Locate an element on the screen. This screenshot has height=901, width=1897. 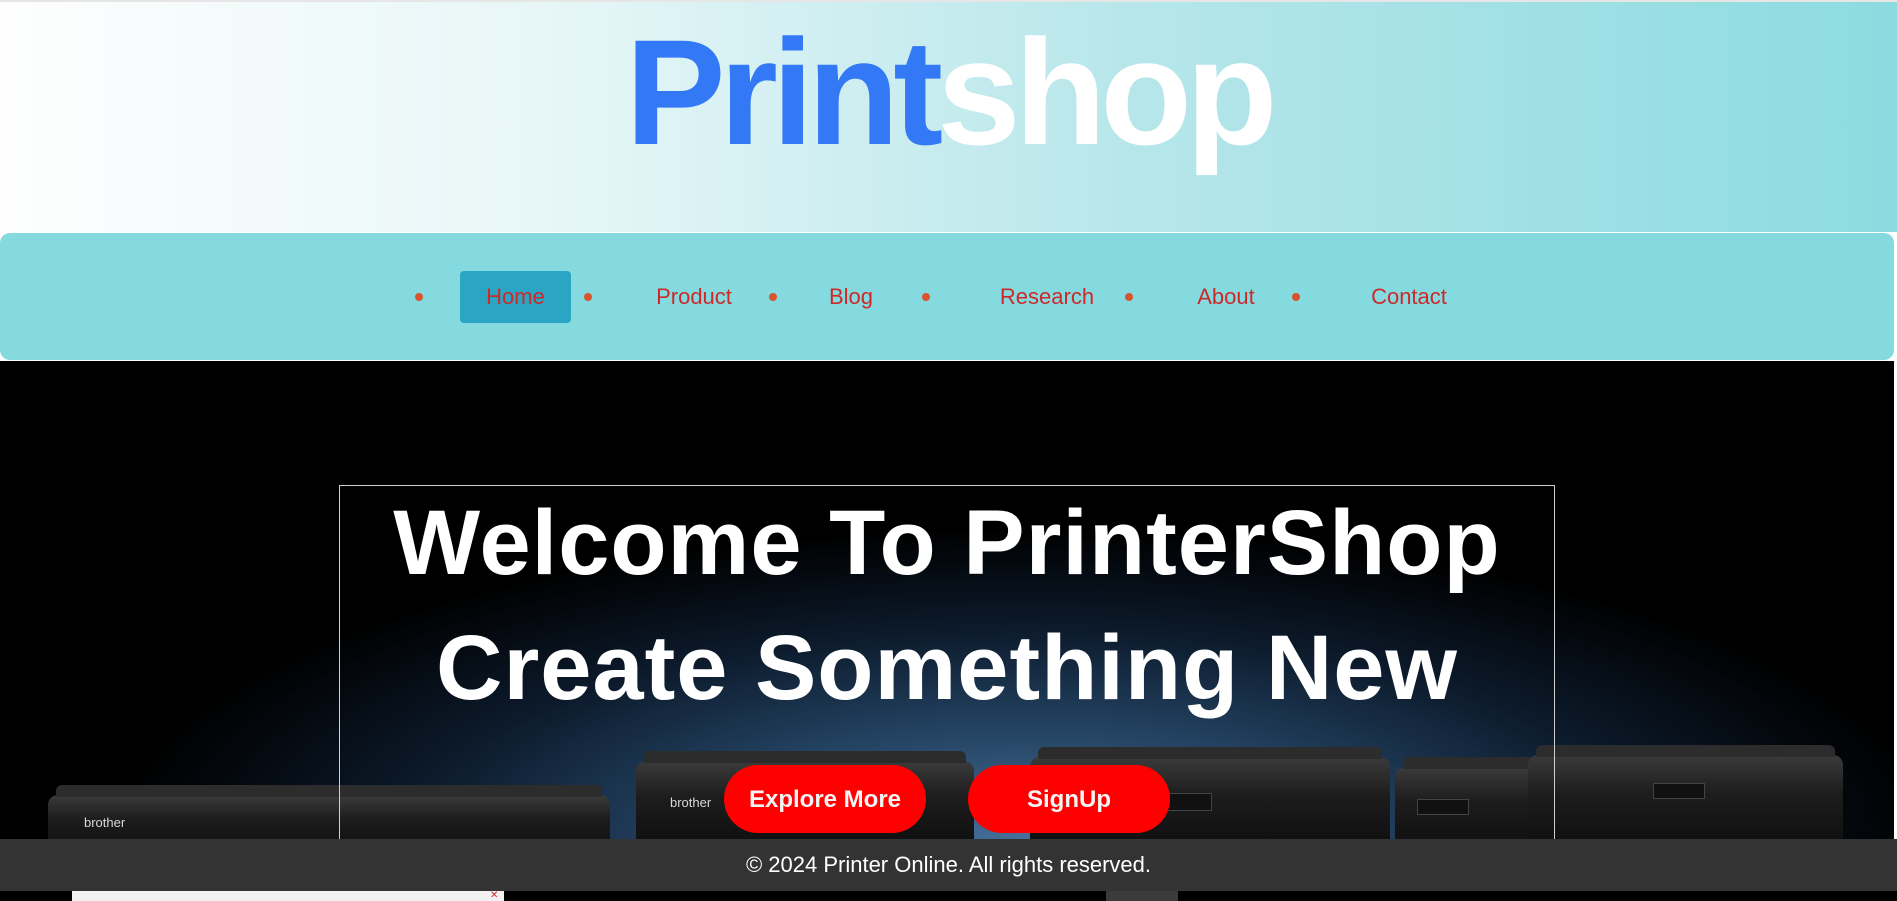
nav-link-blog: Blog is located at coordinates (851, 297).